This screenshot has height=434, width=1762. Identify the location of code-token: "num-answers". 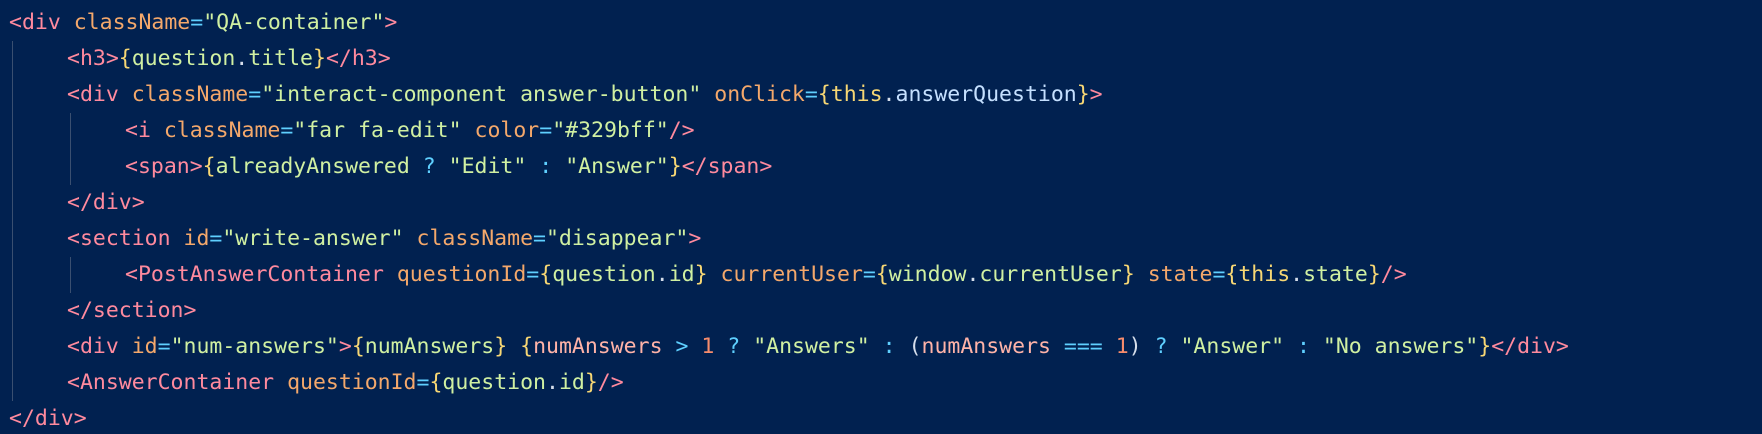
(254, 346).